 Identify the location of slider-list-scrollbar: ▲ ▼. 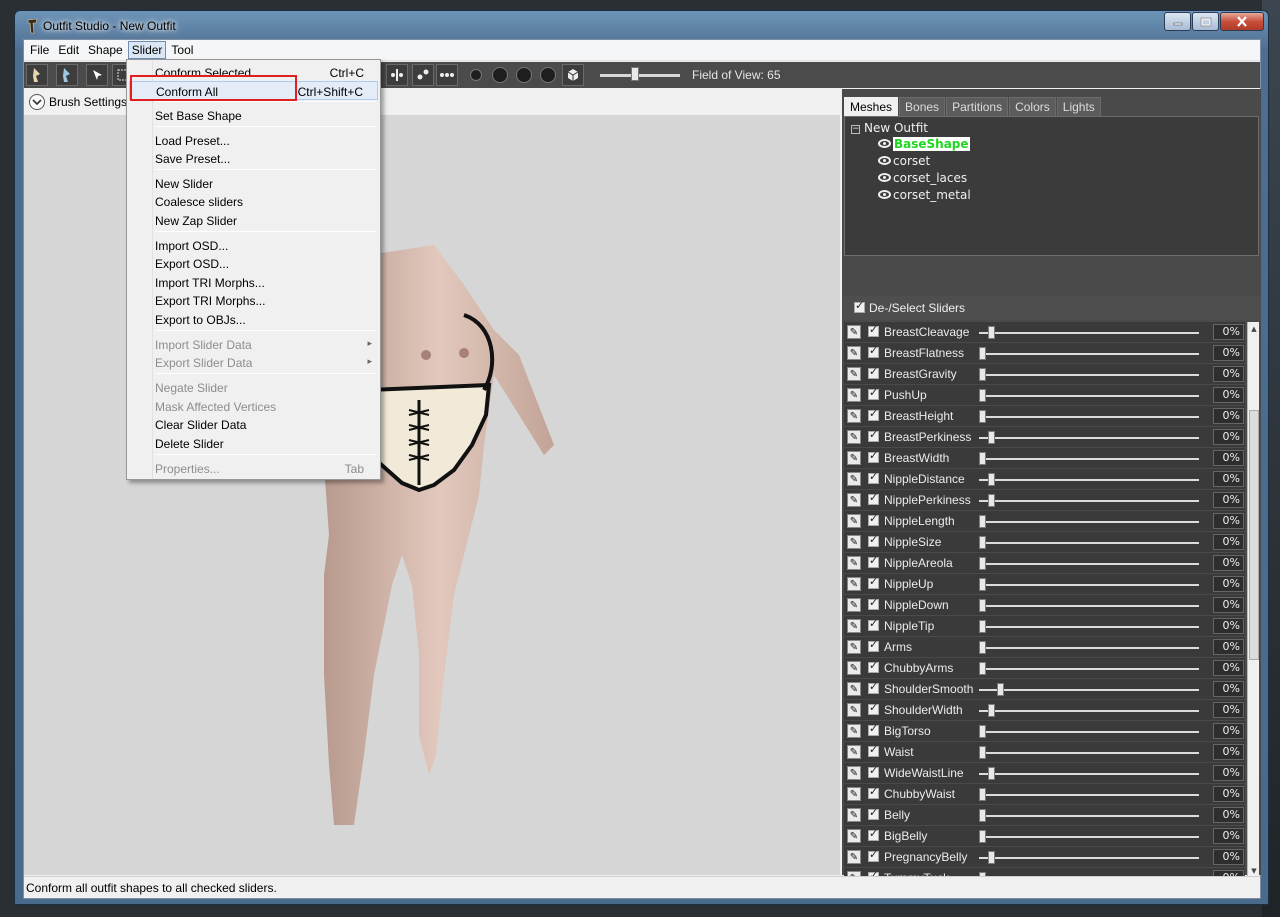
(1253, 600).